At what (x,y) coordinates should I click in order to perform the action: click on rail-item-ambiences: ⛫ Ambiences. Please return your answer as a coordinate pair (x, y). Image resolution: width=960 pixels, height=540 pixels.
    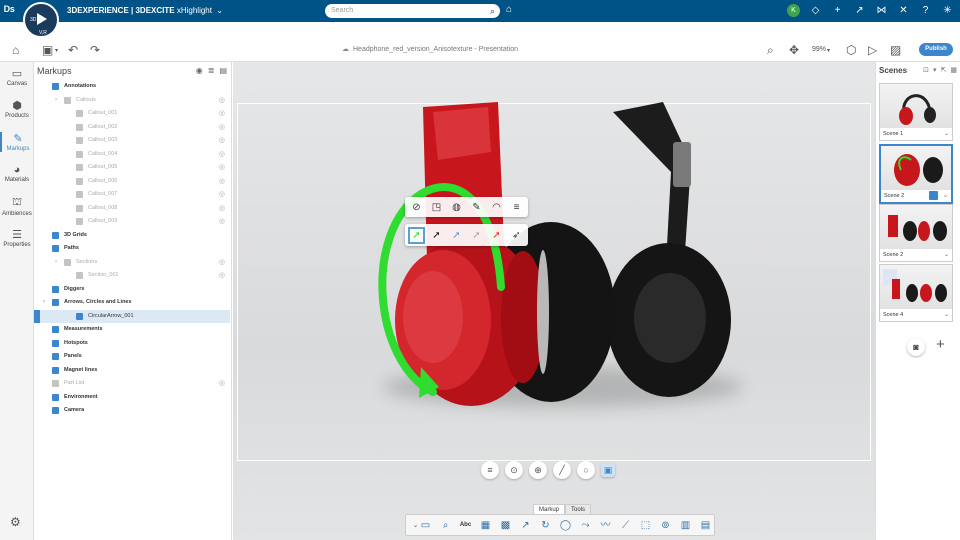
    Looking at the image, I should click on (17, 206).